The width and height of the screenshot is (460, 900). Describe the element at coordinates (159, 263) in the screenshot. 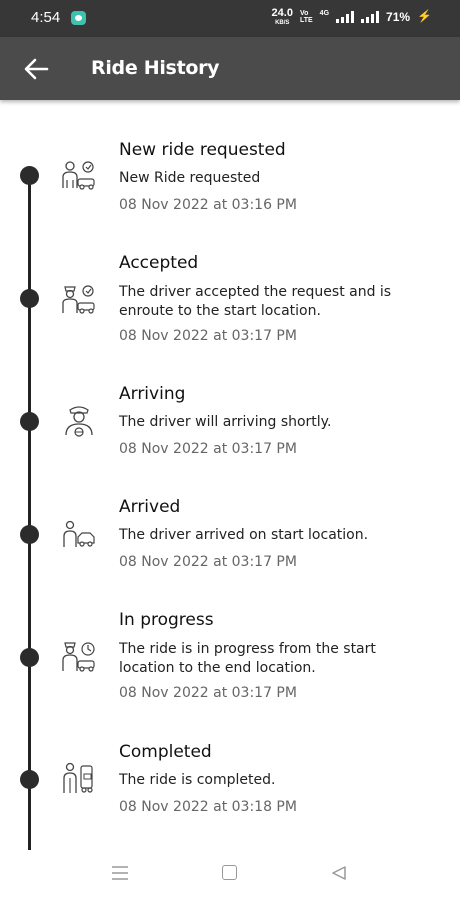

I see `timeline-item-title: Accepted` at that location.